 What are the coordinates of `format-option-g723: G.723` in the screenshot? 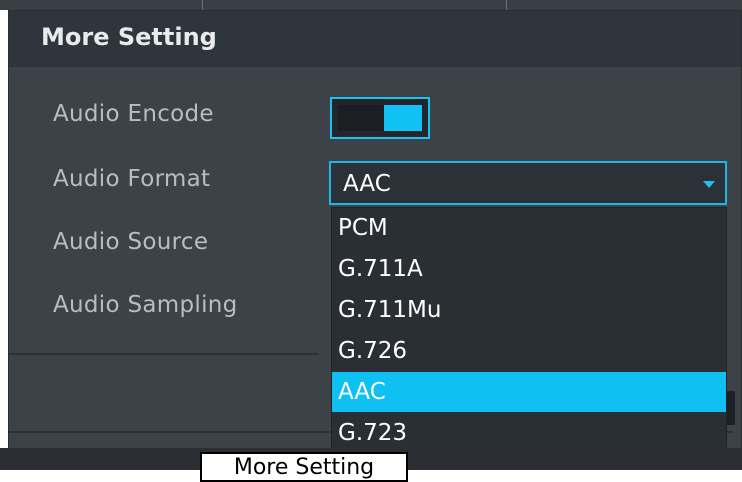 It's located at (529, 433).